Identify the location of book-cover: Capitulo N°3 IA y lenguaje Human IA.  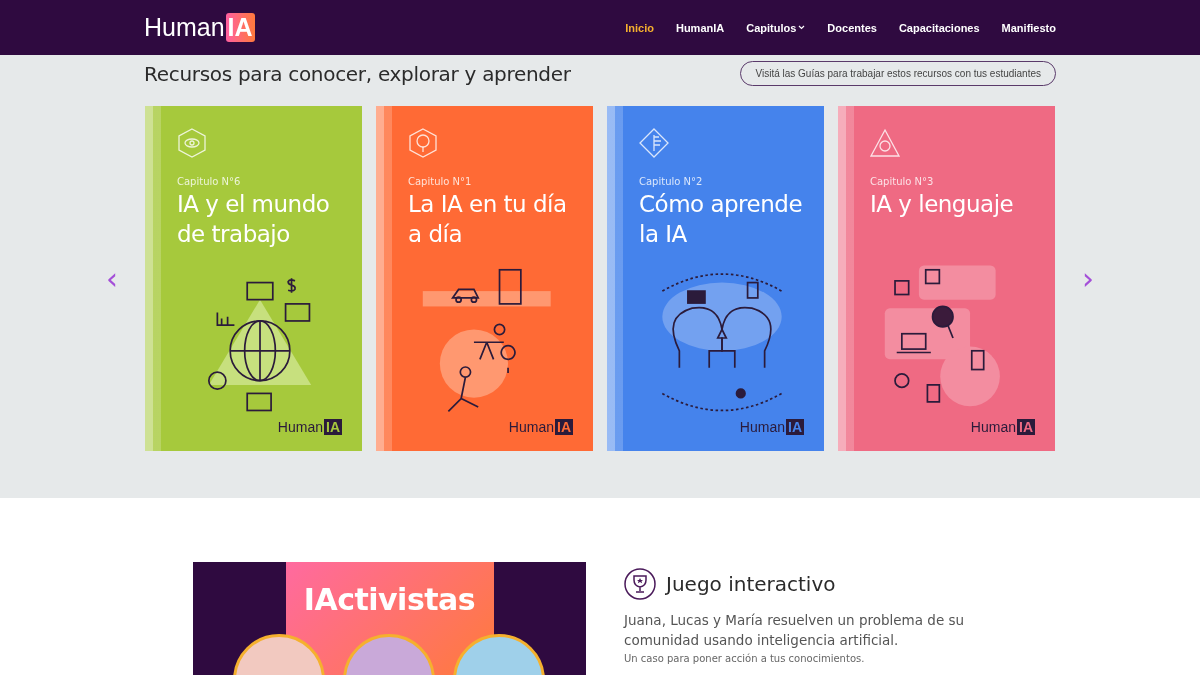
(946, 278).